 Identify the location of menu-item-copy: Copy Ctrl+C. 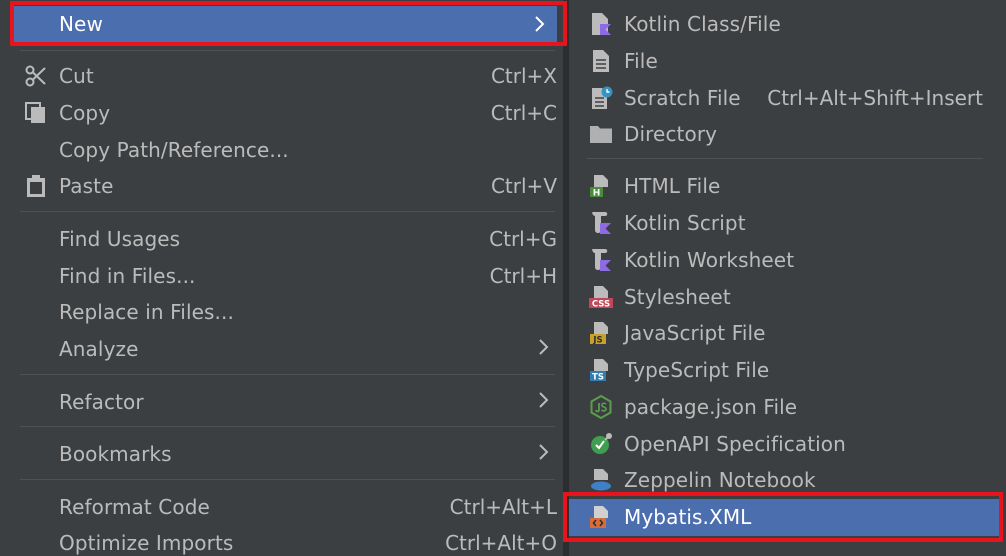
(285, 113).